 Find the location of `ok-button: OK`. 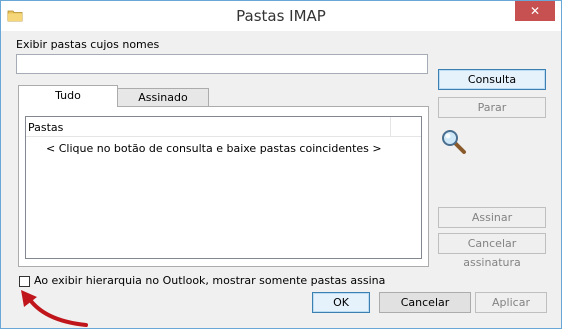

ok-button: OK is located at coordinates (341, 302).